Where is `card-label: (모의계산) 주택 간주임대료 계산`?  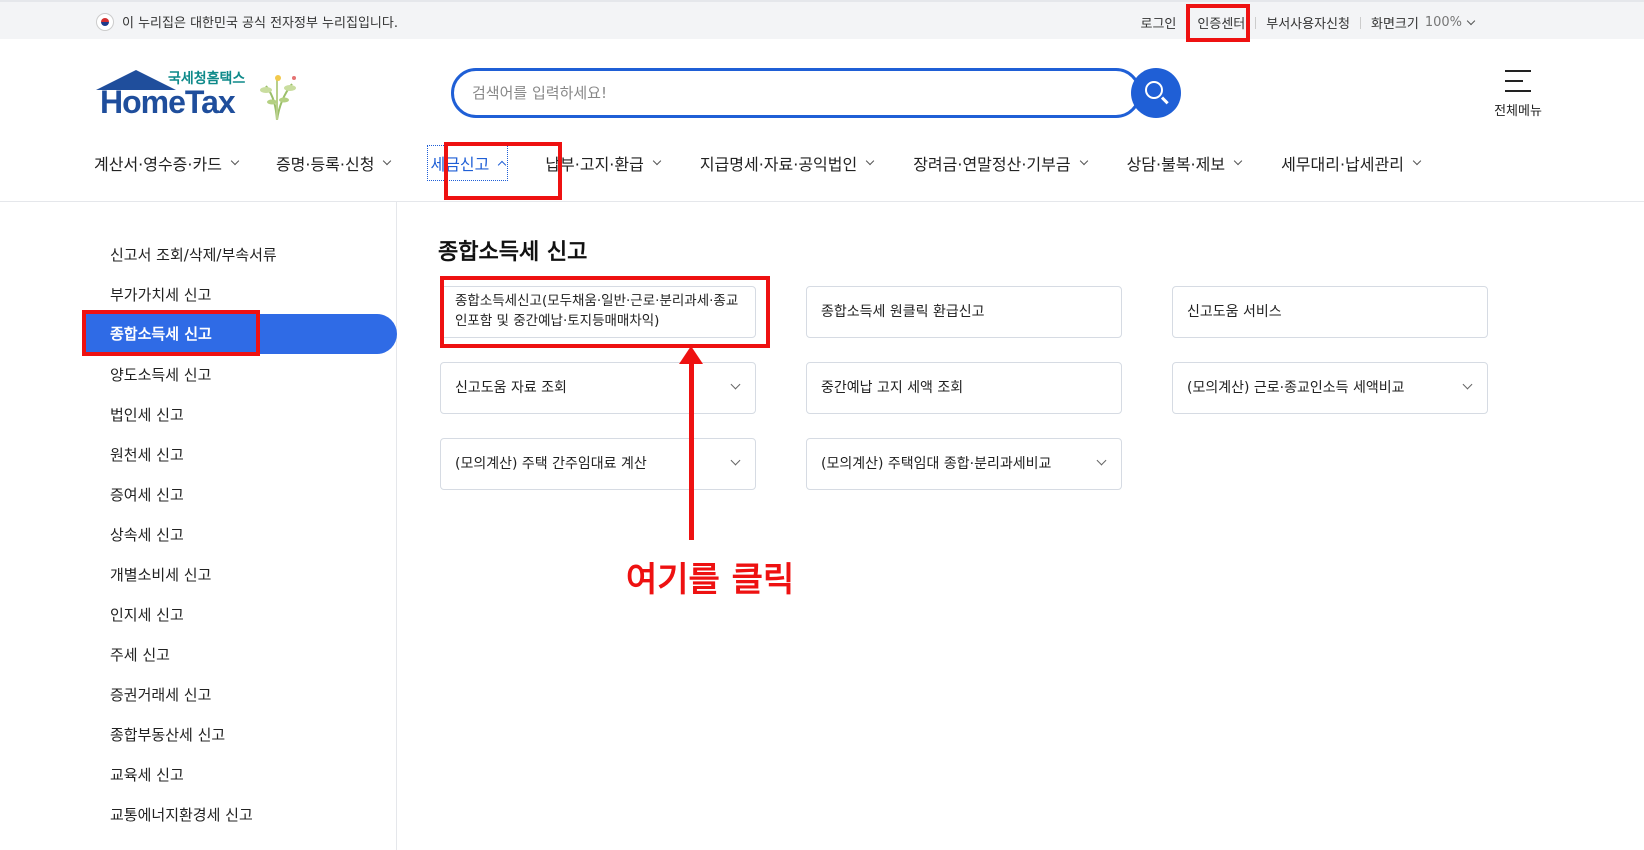
card-label: (모의계산) 주택 간주임대료 계산 is located at coordinates (551, 463).